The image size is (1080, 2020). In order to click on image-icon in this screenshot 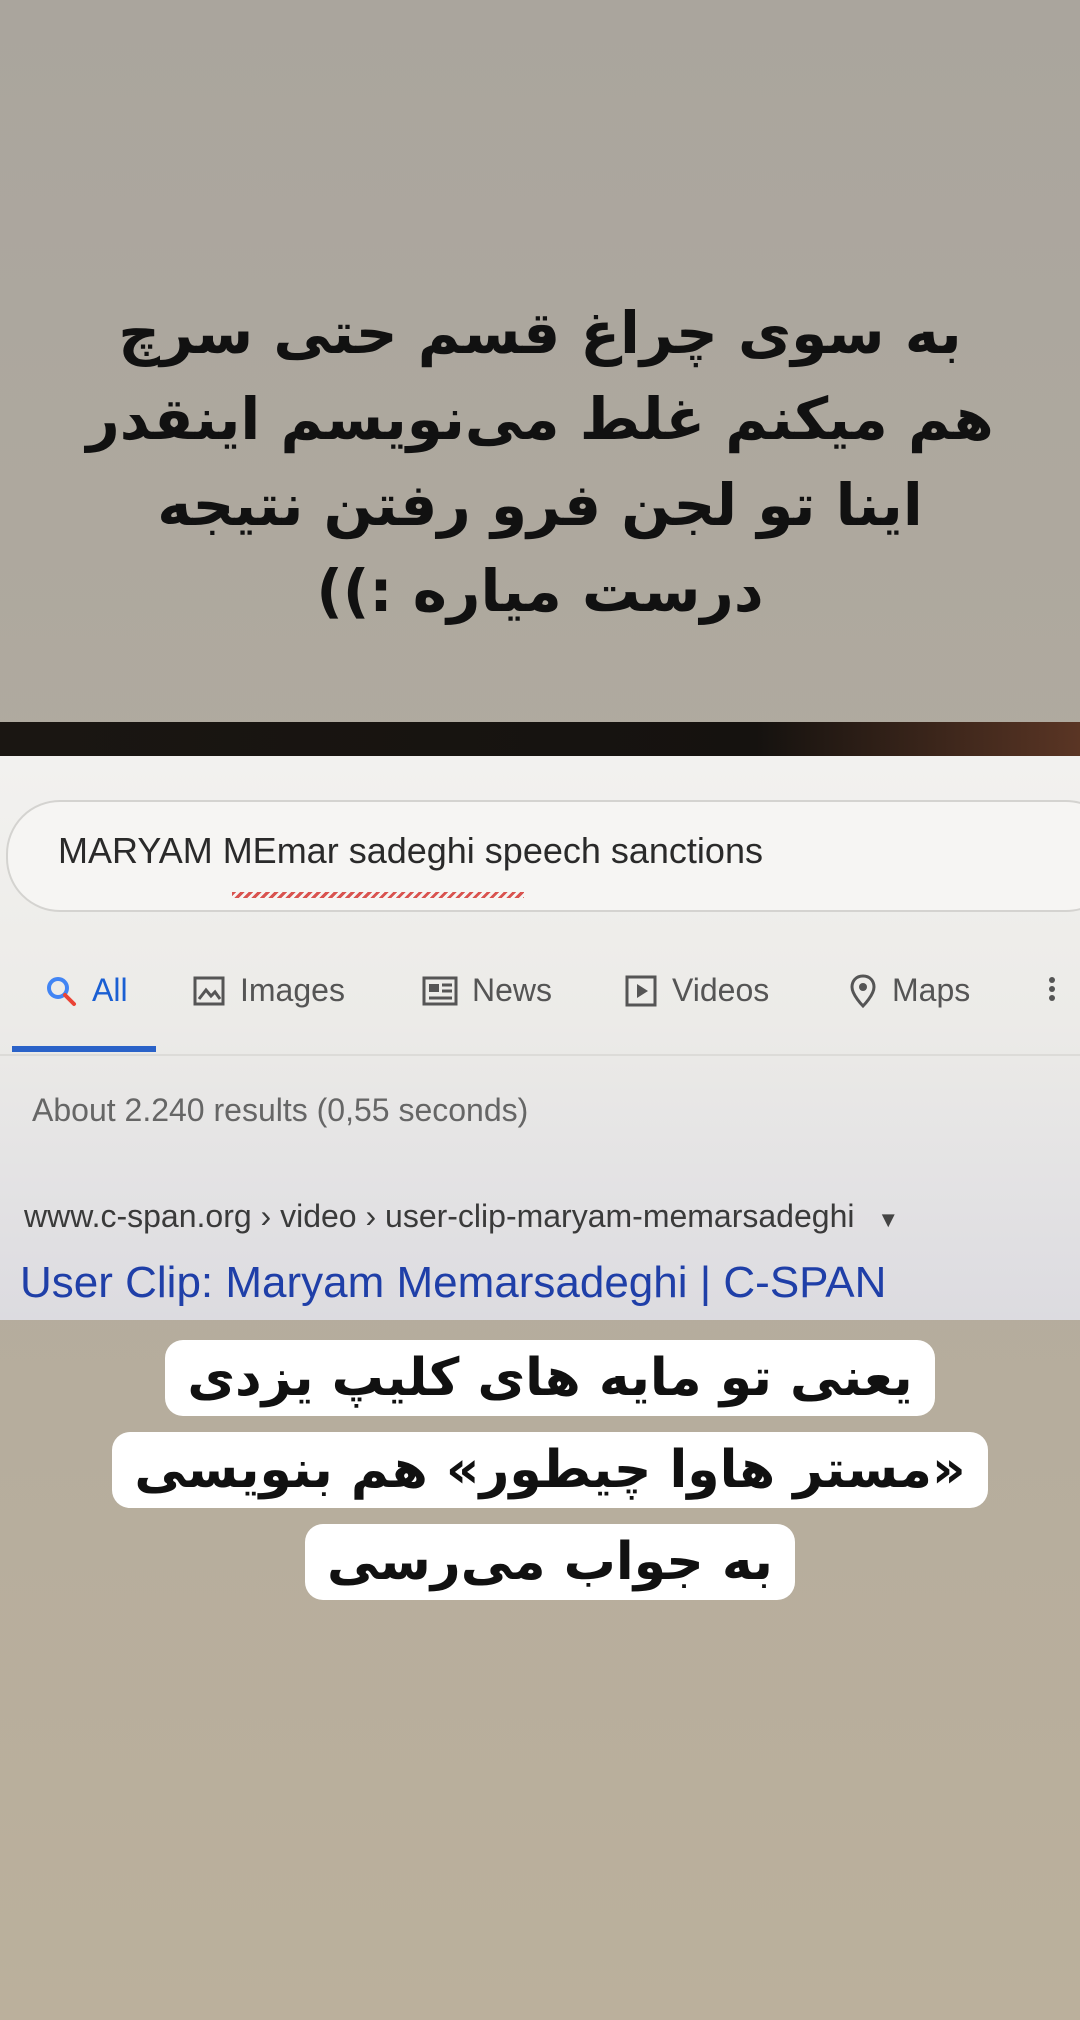, I will do `click(209, 991)`.